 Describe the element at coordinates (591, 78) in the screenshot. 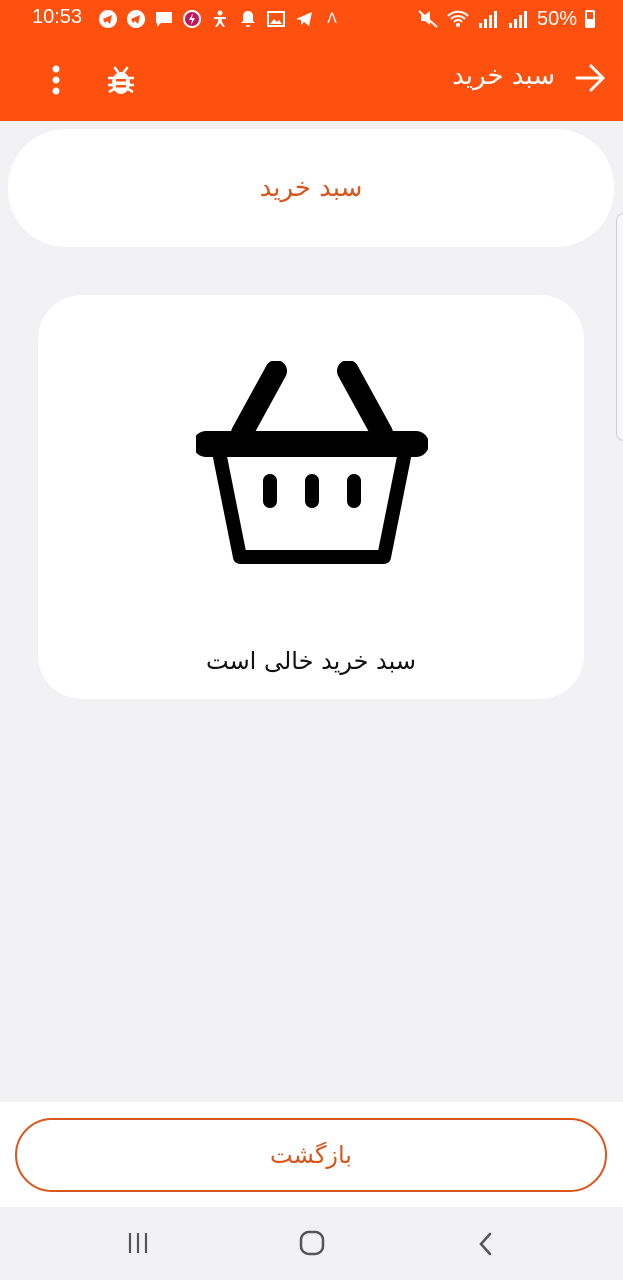

I see `back-arrow-icon` at that location.